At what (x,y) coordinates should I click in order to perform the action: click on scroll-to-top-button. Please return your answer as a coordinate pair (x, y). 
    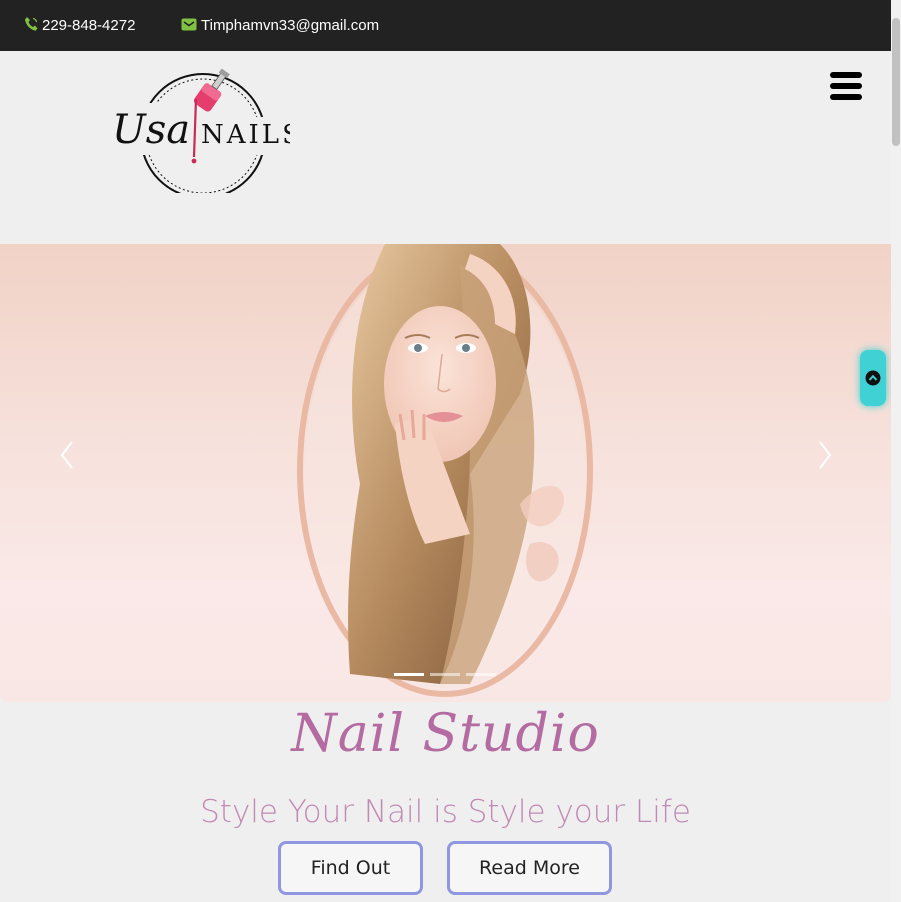
    Looking at the image, I should click on (873, 378).